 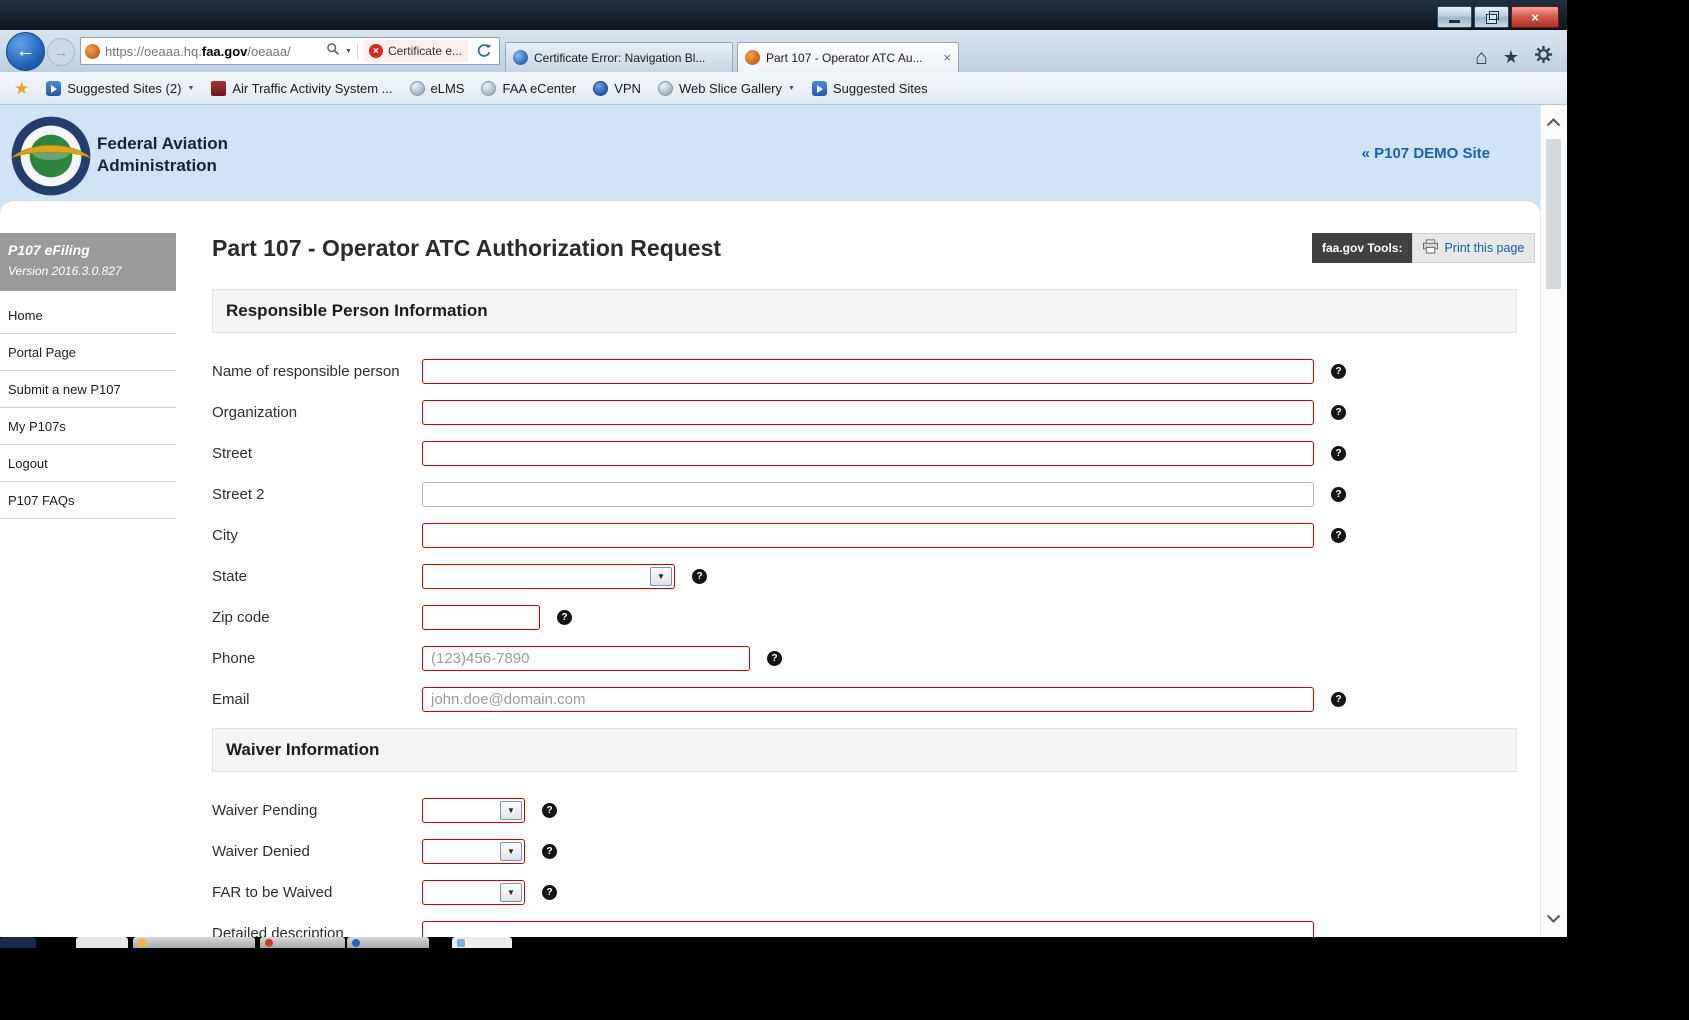 I want to click on favorite-web-slice-gallery: Web Slice Gallery ▼, so click(x=726, y=88).